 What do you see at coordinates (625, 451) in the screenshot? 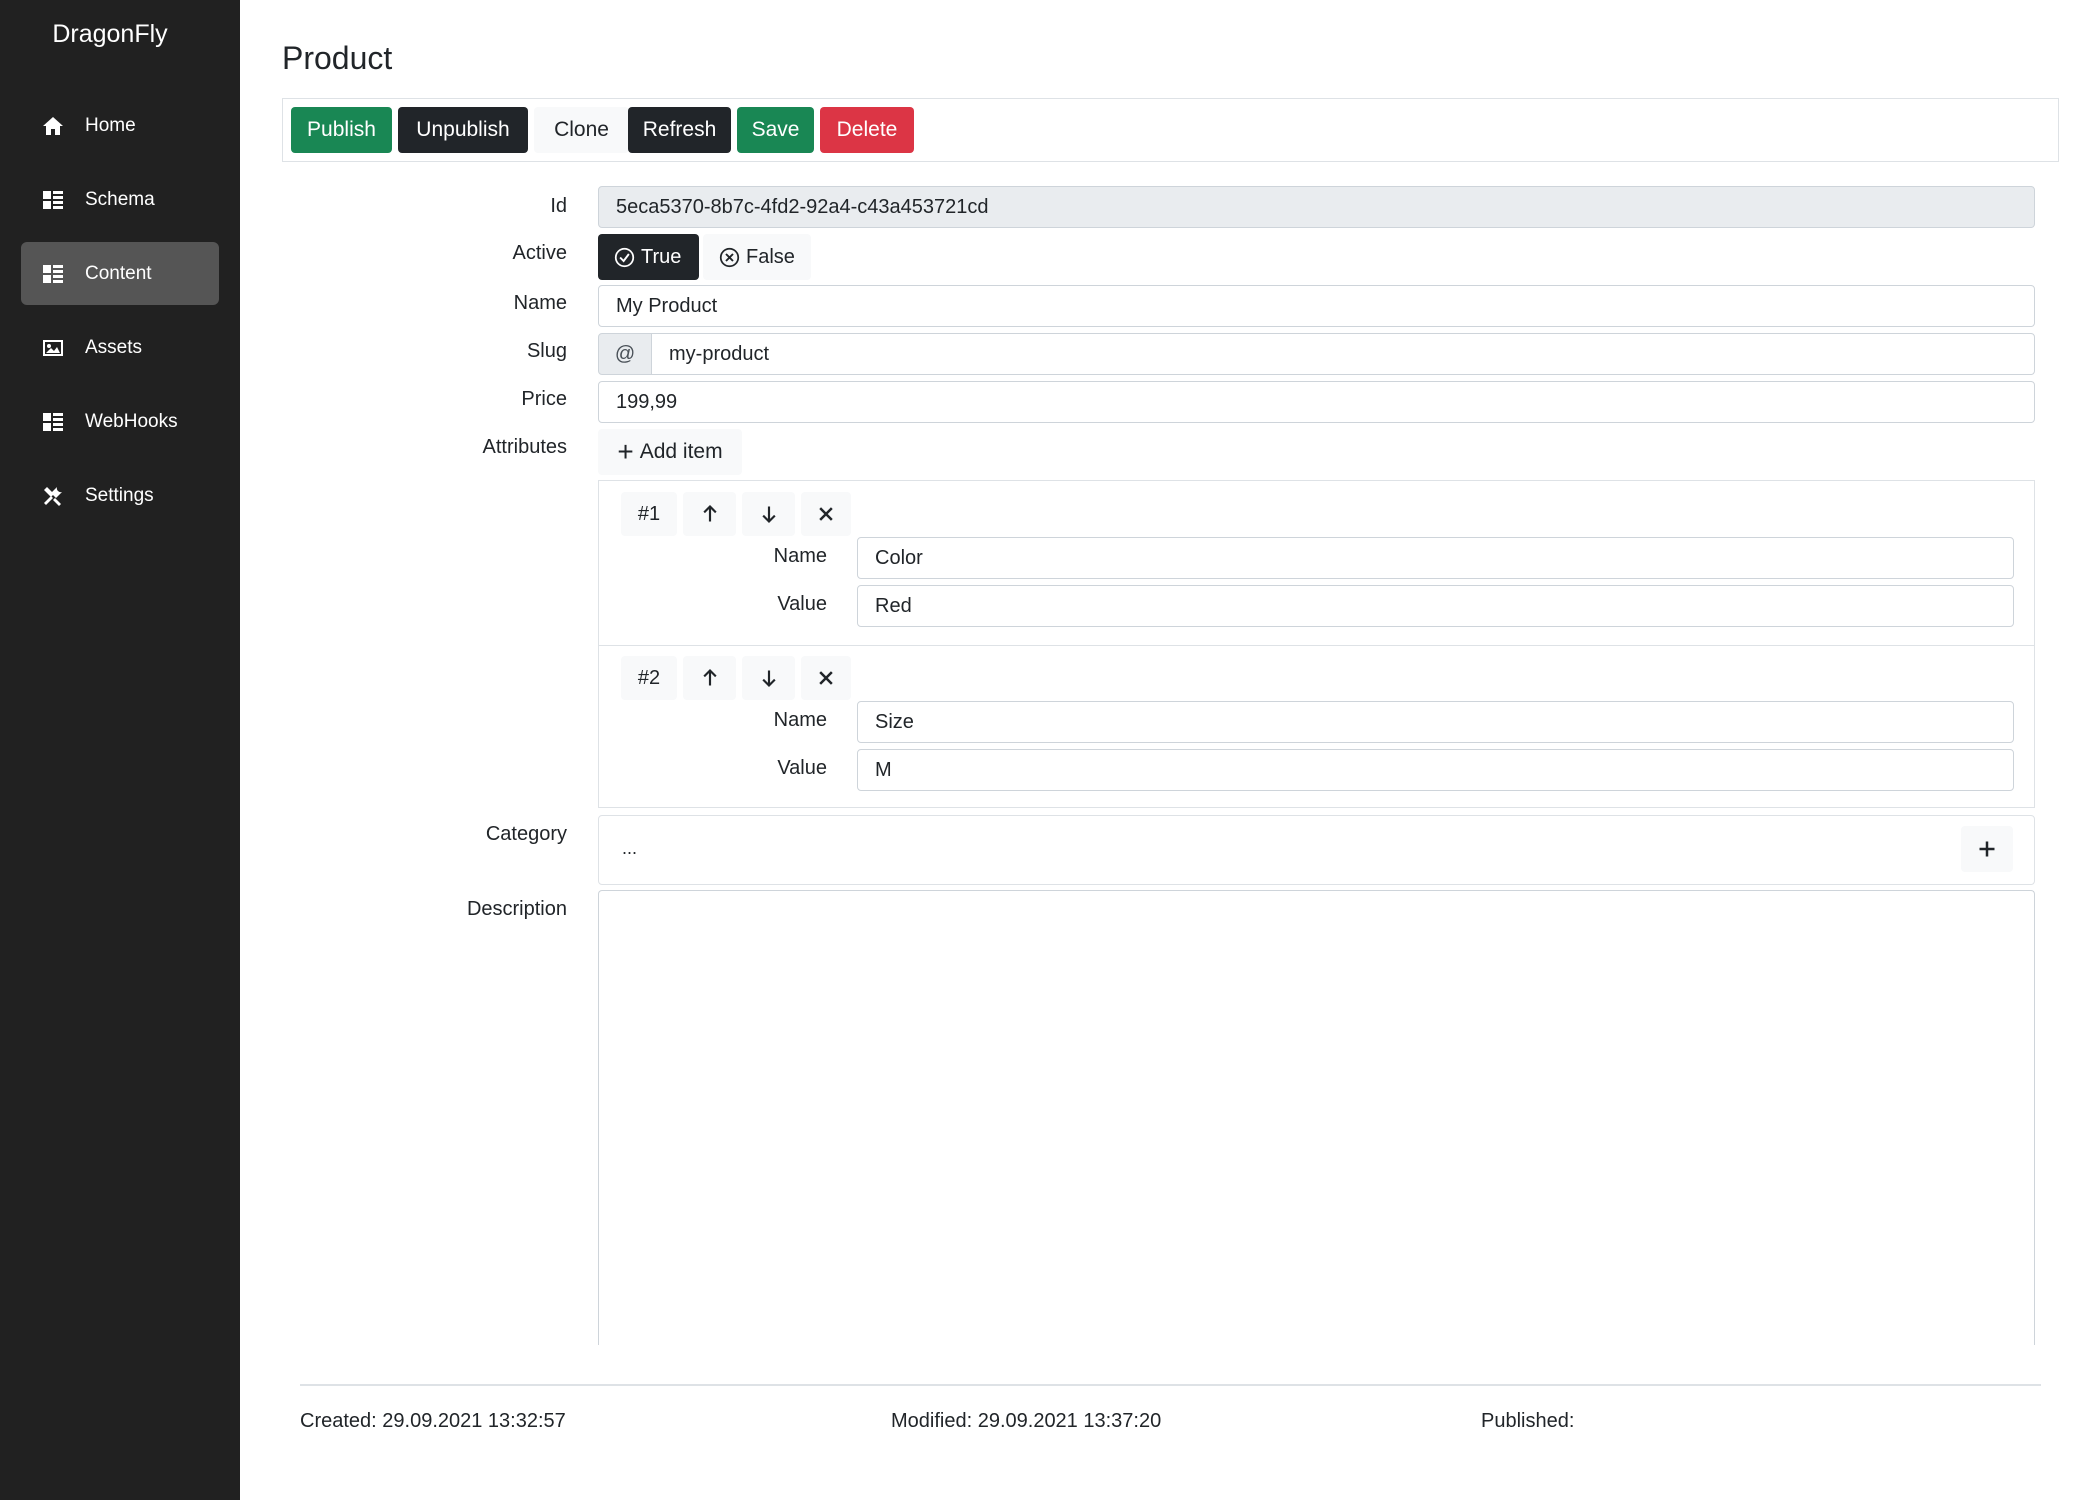
I see `plus-icon: +` at bounding box center [625, 451].